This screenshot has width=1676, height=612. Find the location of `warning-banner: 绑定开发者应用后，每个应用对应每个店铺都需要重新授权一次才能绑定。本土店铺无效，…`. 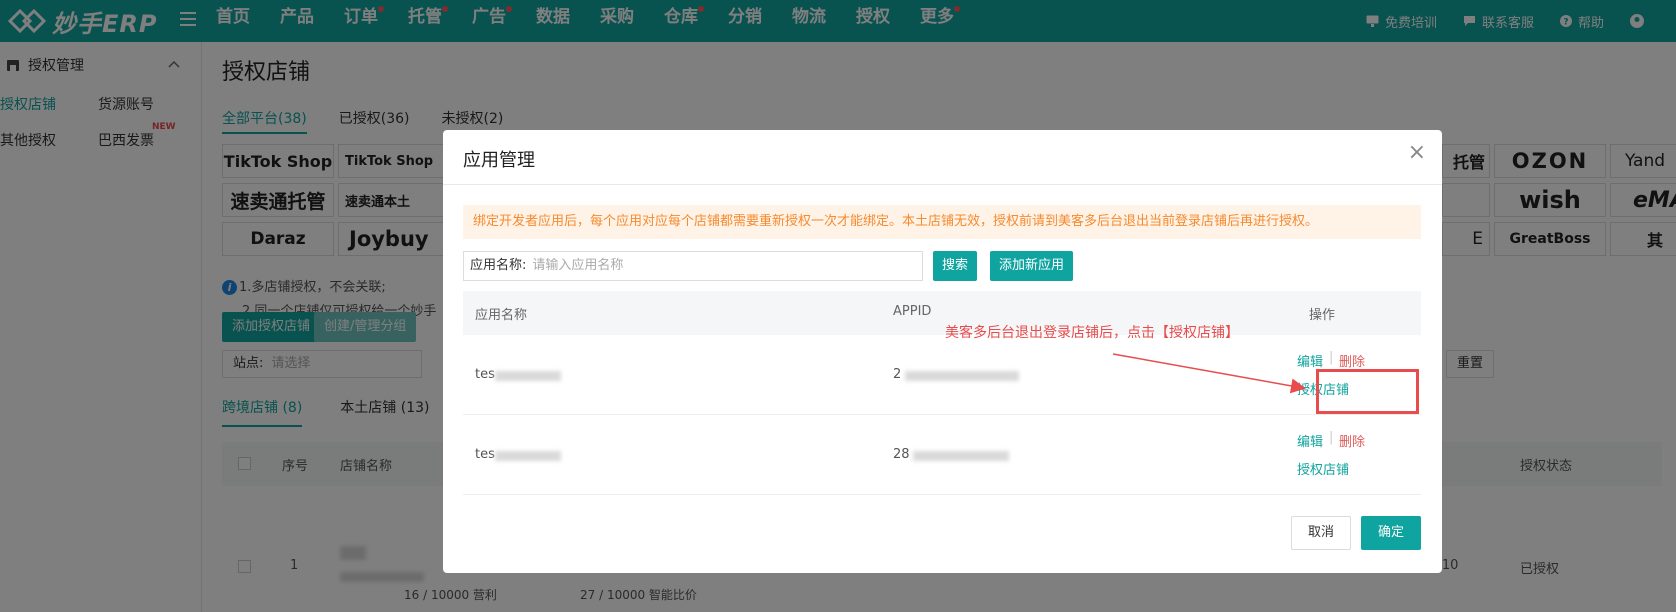

warning-banner: 绑定开发者应用后，每个应用对应每个店铺都需要重新授权一次才能绑定。本土店铺无效，… is located at coordinates (942, 222).